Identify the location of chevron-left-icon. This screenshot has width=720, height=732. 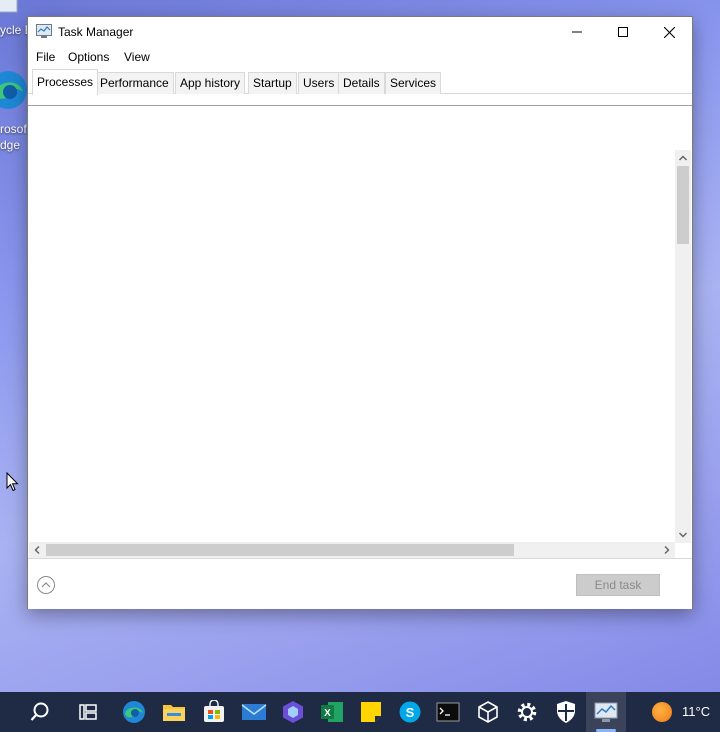
(37, 550).